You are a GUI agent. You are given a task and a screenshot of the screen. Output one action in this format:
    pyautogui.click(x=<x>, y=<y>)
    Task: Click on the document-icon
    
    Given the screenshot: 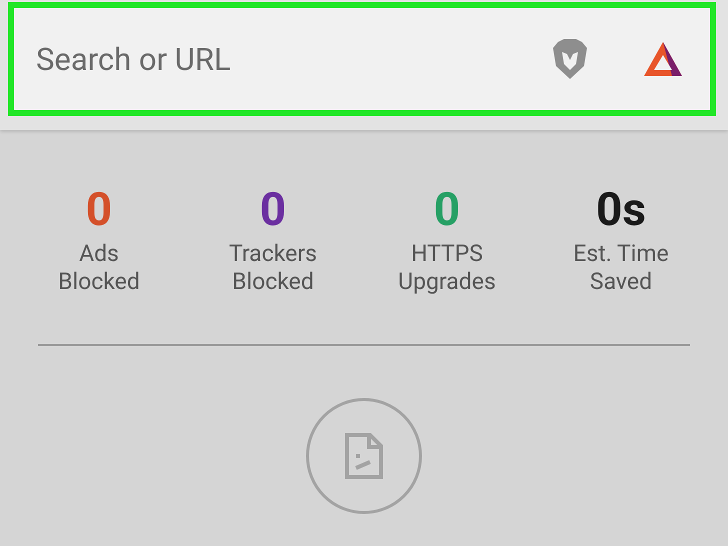 What is the action you would take?
    pyautogui.click(x=364, y=456)
    